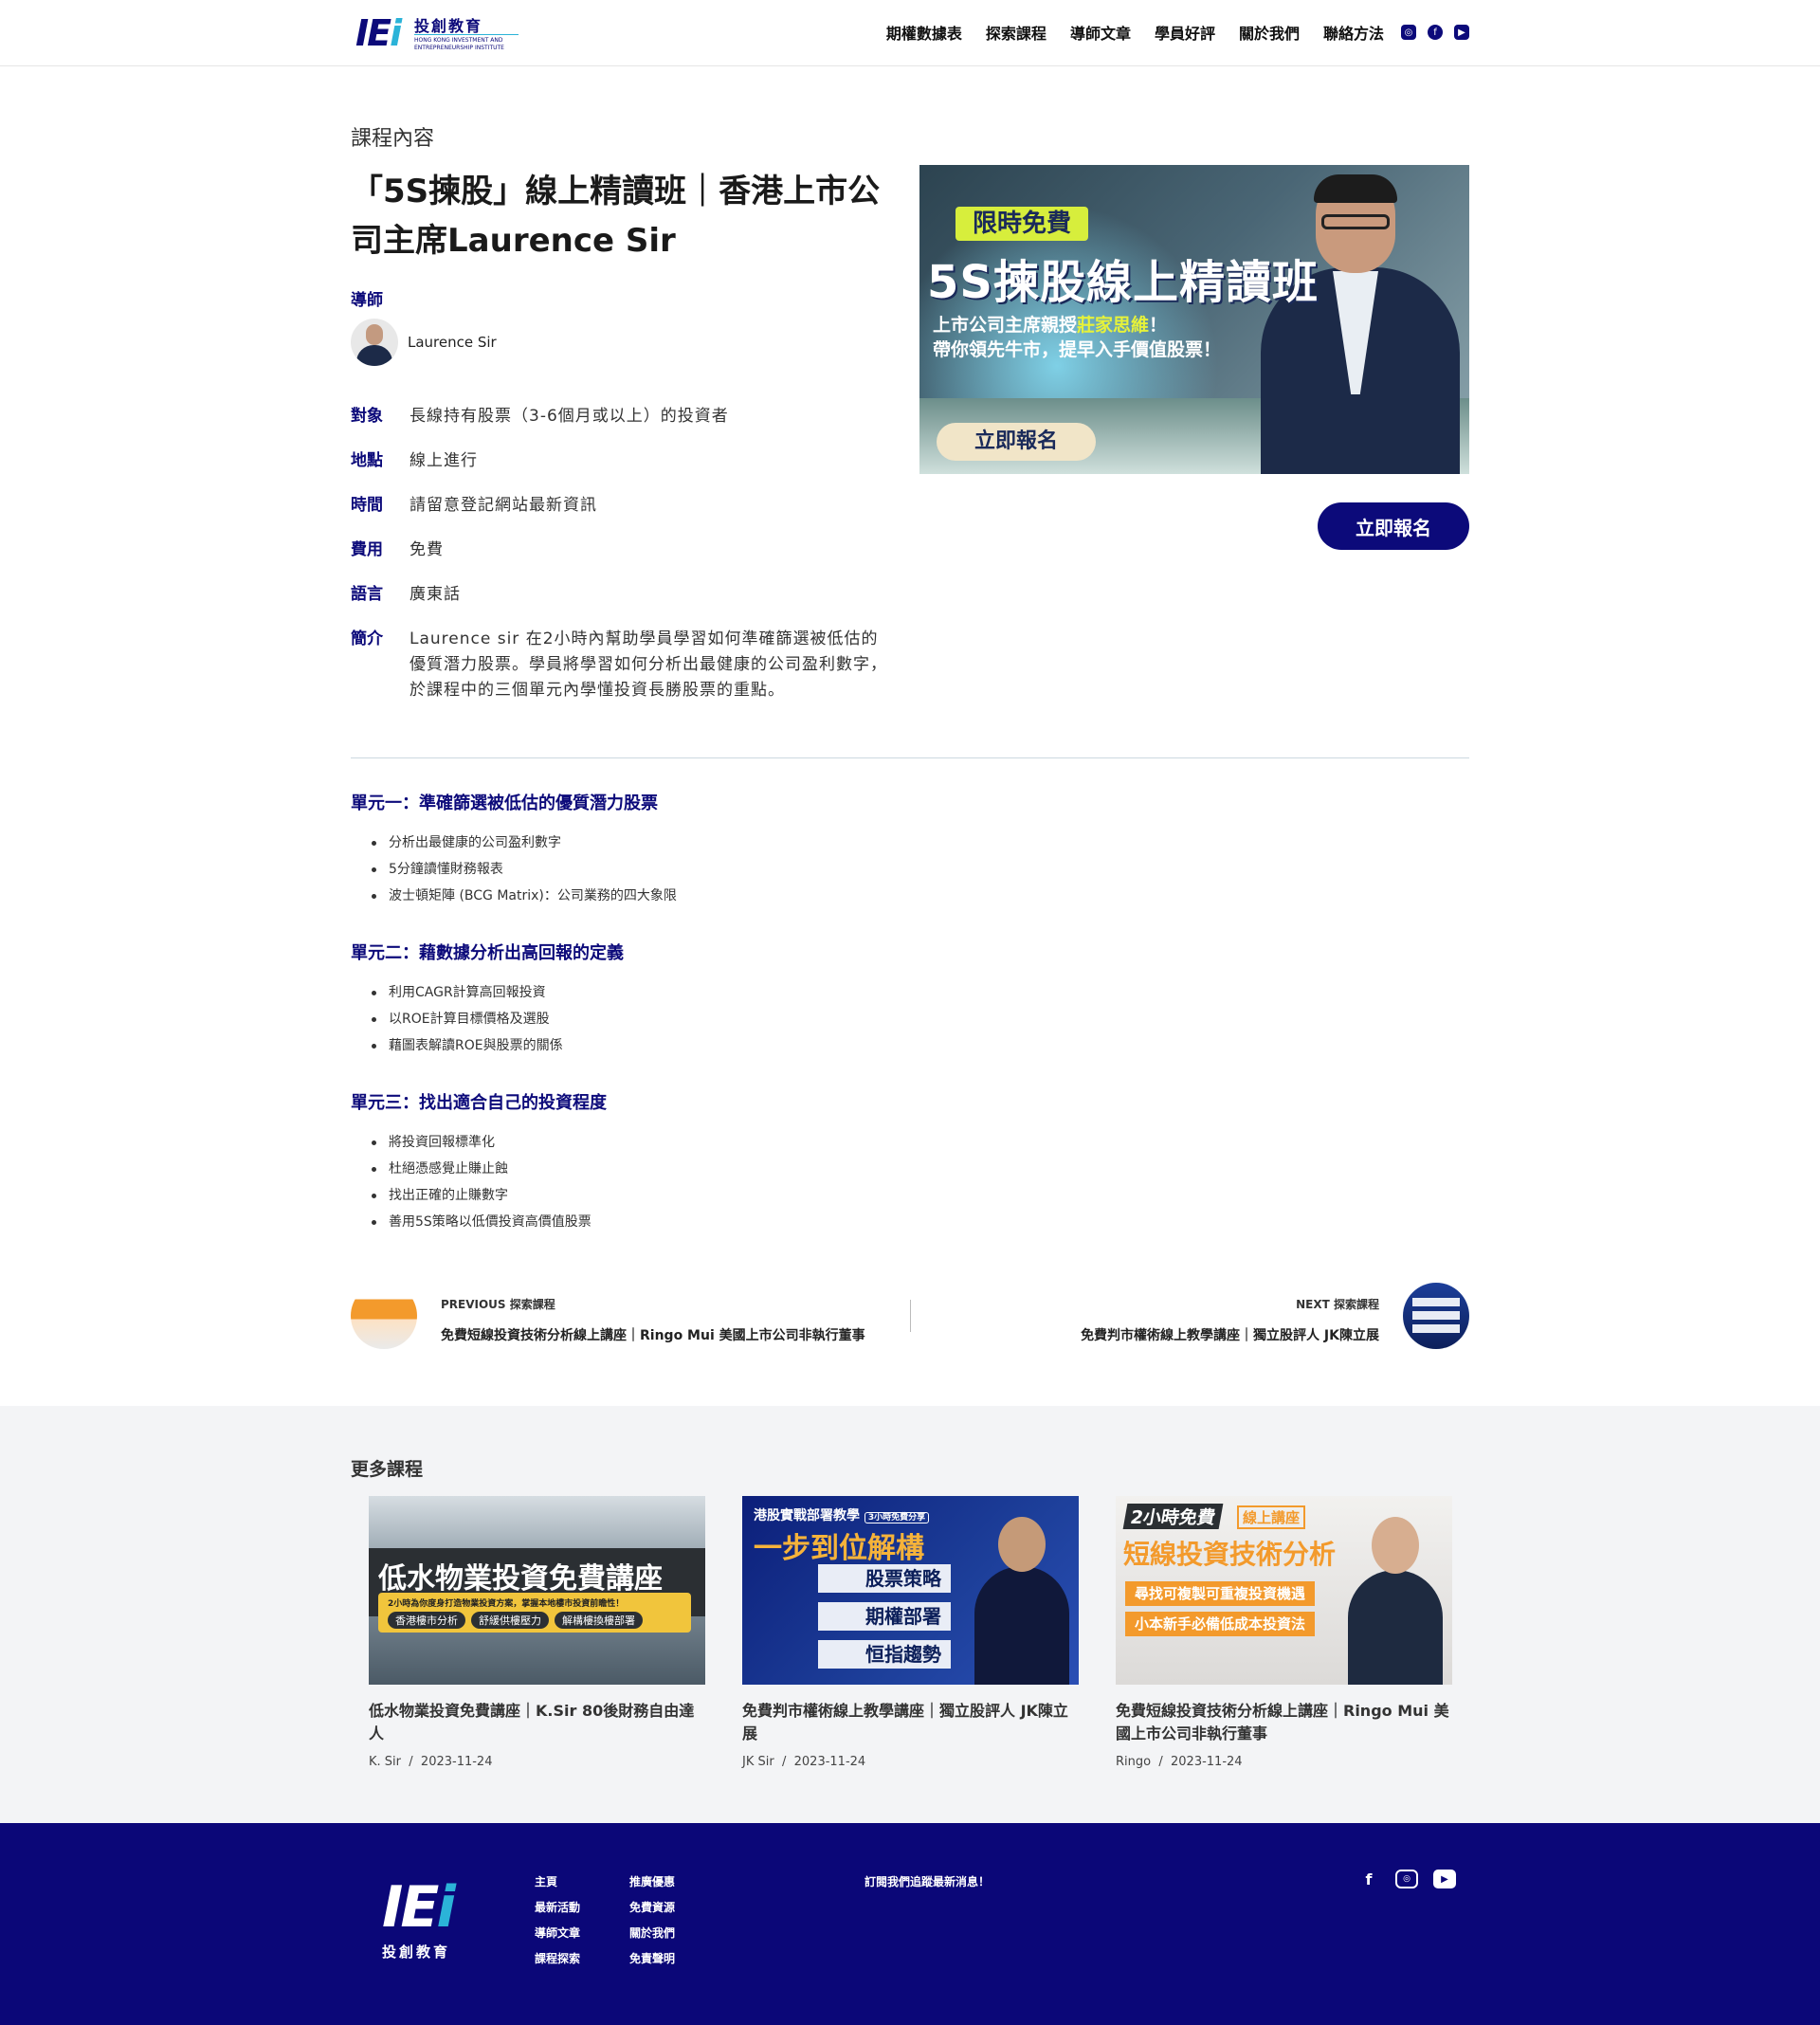 This screenshot has width=1820, height=2025. Describe the element at coordinates (1077, 349) in the screenshot. I see `banner-subline-2: 帶你領先牛市，提早入手價值股票！` at that location.